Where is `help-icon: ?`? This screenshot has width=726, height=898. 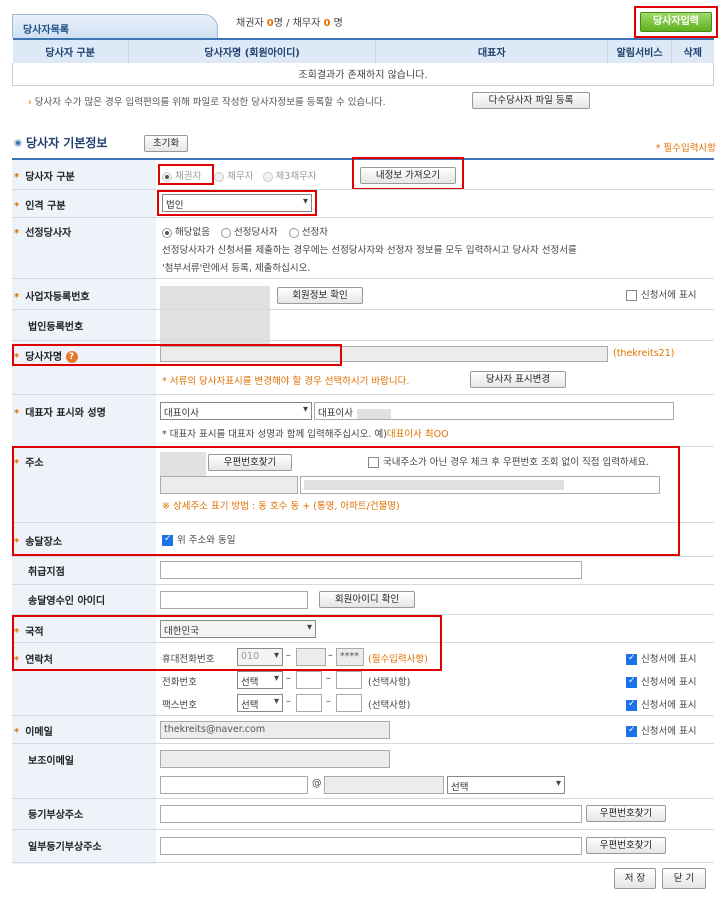
help-icon: ? is located at coordinates (71, 357).